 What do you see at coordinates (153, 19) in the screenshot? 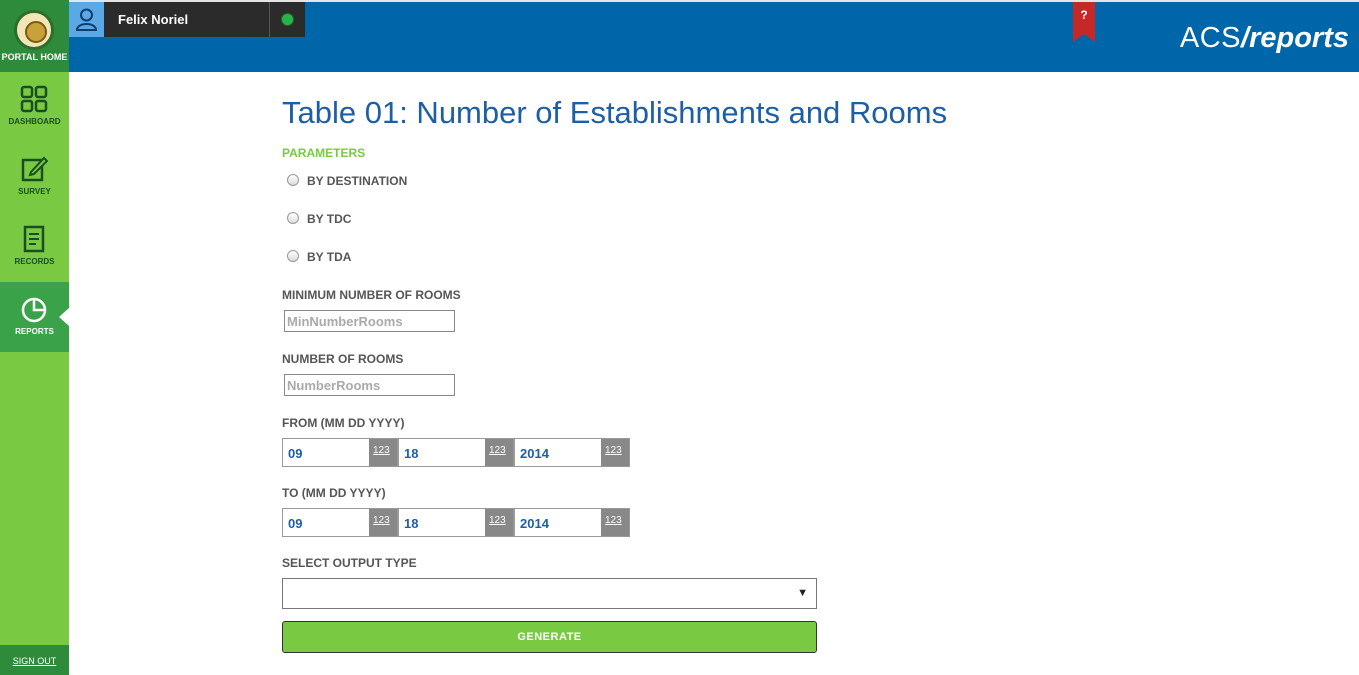
I see `user-name: Felix Noriel` at bounding box center [153, 19].